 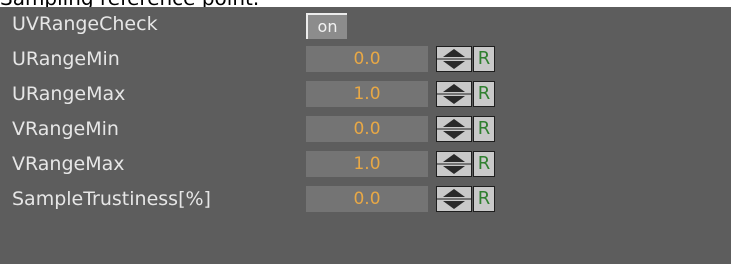 I want to click on uvrangecheck-toggle: on, so click(x=326, y=26).